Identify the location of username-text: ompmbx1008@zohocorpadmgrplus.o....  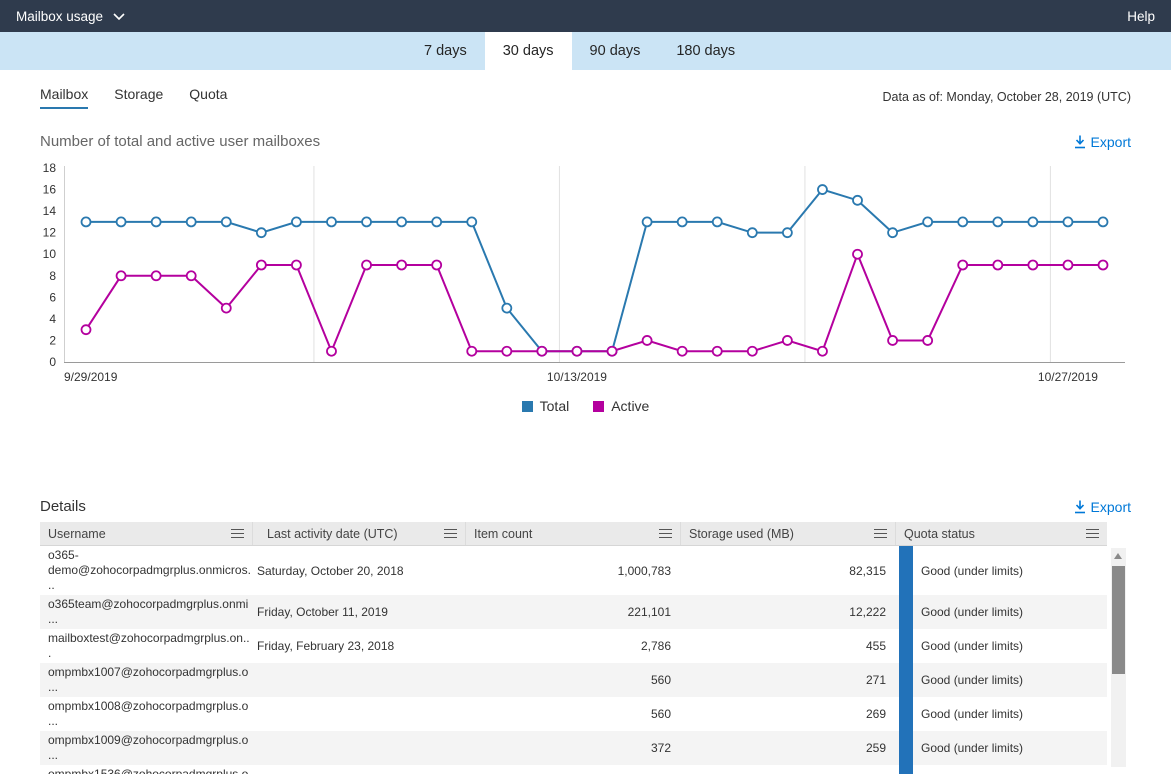
(148, 713).